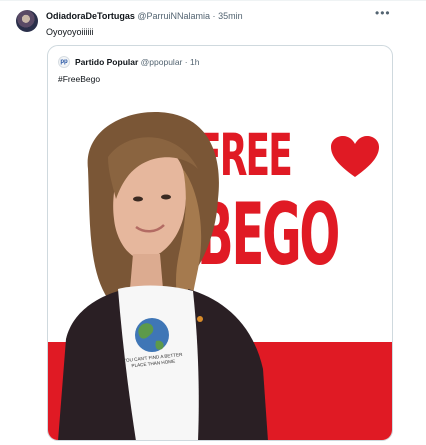 The width and height of the screenshot is (426, 445). Describe the element at coordinates (70, 32) in the screenshot. I see `tweet-text: Oyoyoyoiiiiii` at that location.